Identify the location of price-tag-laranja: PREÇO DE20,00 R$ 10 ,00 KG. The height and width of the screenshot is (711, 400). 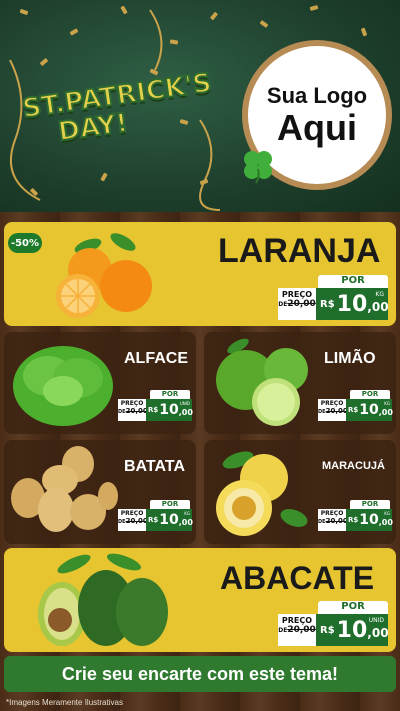
(333, 304).